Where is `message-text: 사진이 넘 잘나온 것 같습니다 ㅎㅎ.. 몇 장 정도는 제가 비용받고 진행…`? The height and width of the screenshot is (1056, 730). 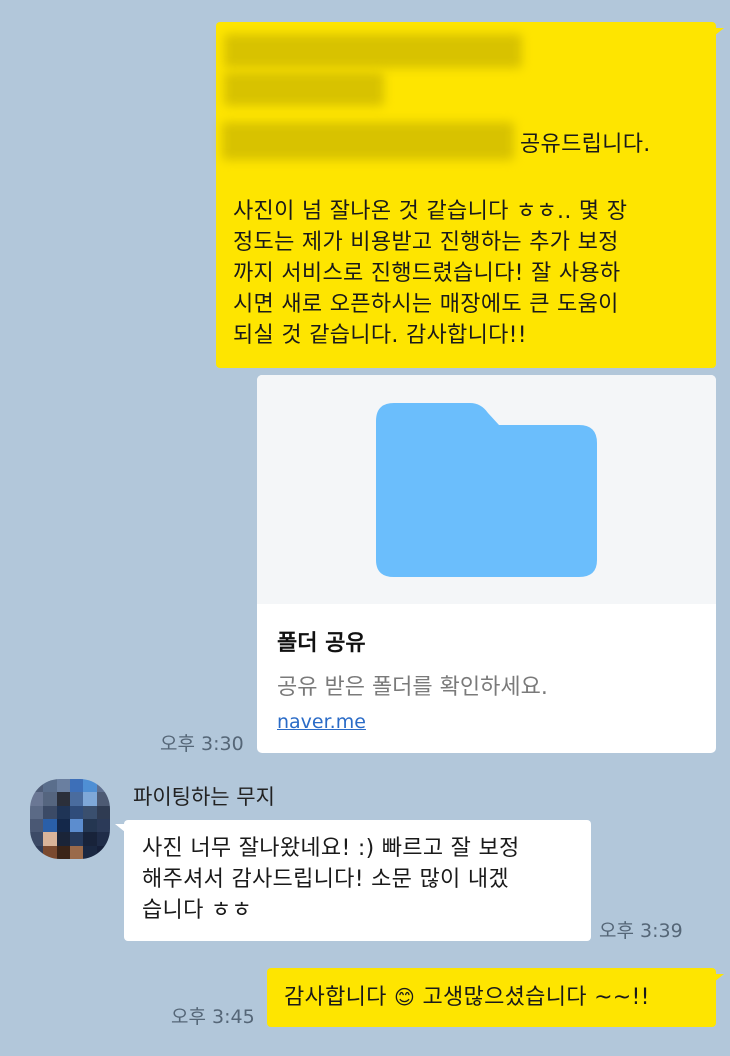
message-text: 사진이 넘 잘나온 것 같습니다 ㅎㅎ.. 몇 장 정도는 제가 비용받고 진행… is located at coordinates (430, 273).